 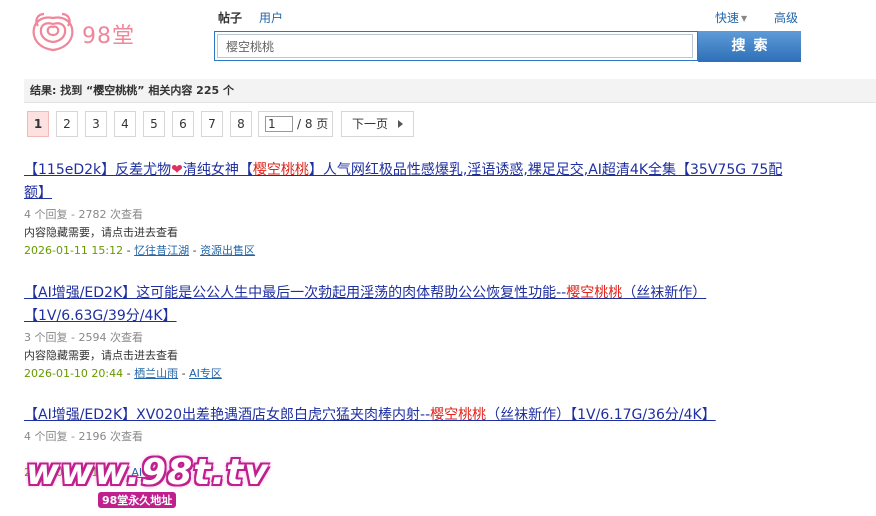 I want to click on rose-logo-icon, so click(x=53, y=32).